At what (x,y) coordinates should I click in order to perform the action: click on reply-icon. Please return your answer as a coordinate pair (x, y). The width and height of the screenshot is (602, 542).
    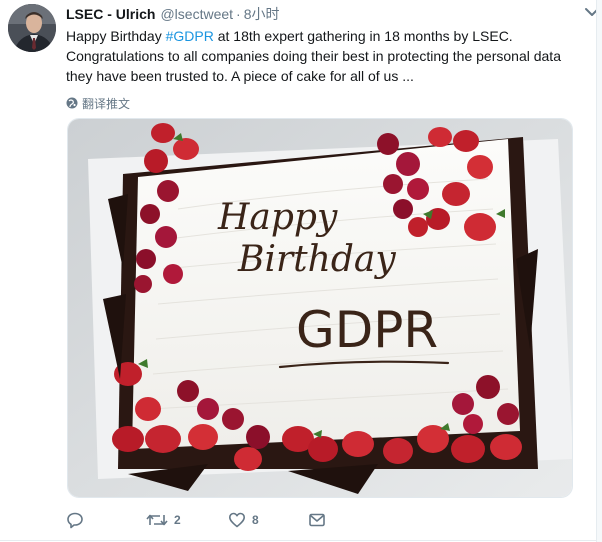
    Looking at the image, I should click on (75, 520).